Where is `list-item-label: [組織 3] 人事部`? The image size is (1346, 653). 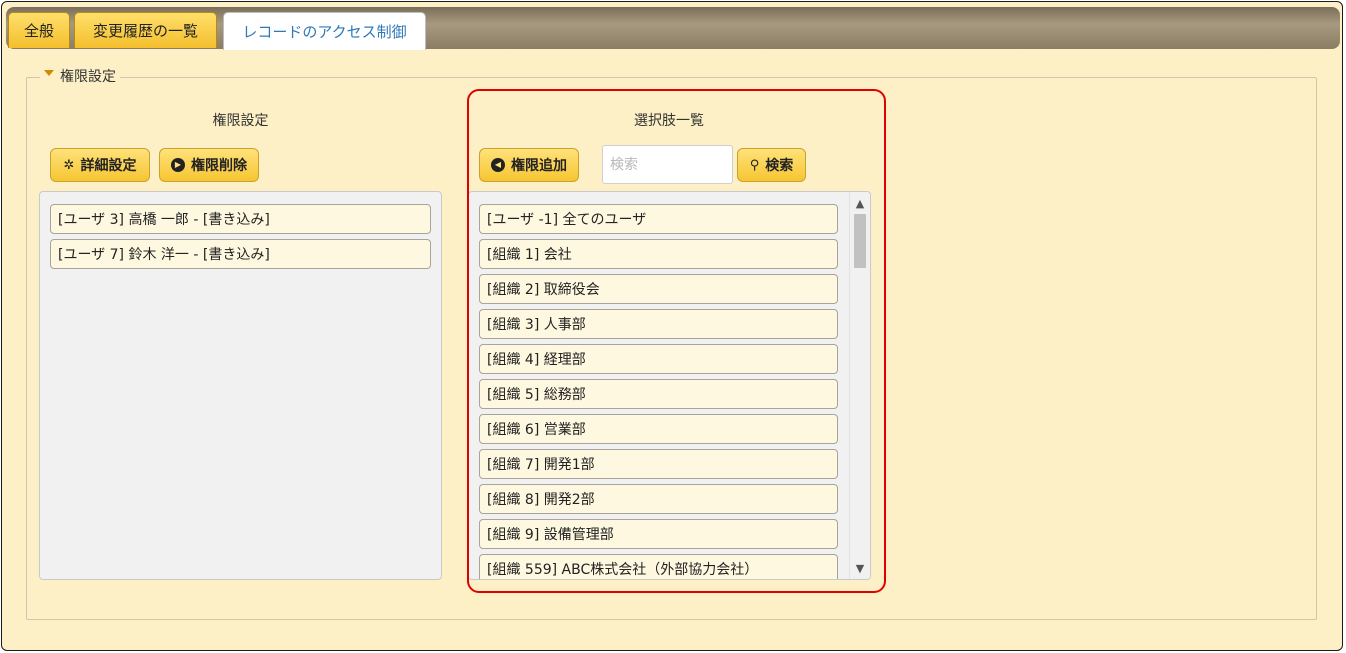 list-item-label: [組織 3] 人事部 is located at coordinates (536, 325).